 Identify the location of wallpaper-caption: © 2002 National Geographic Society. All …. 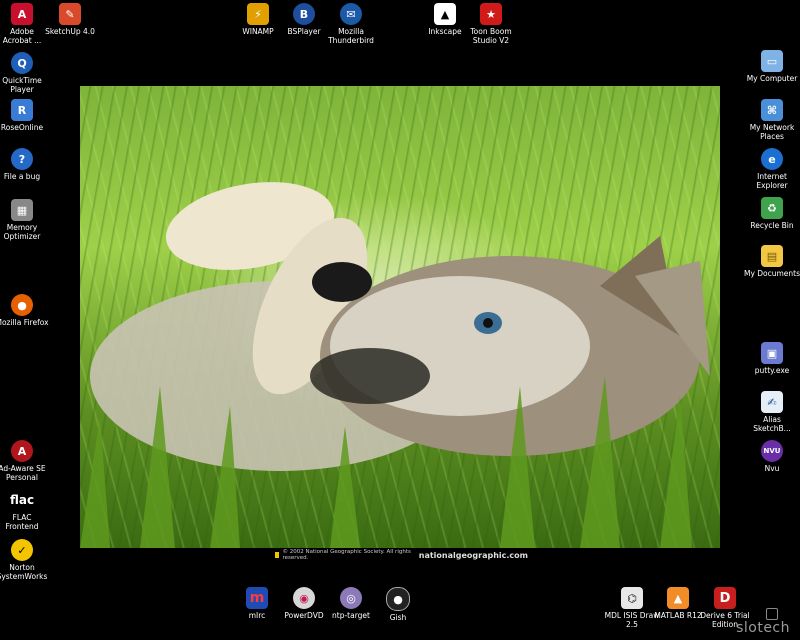
(400, 555).